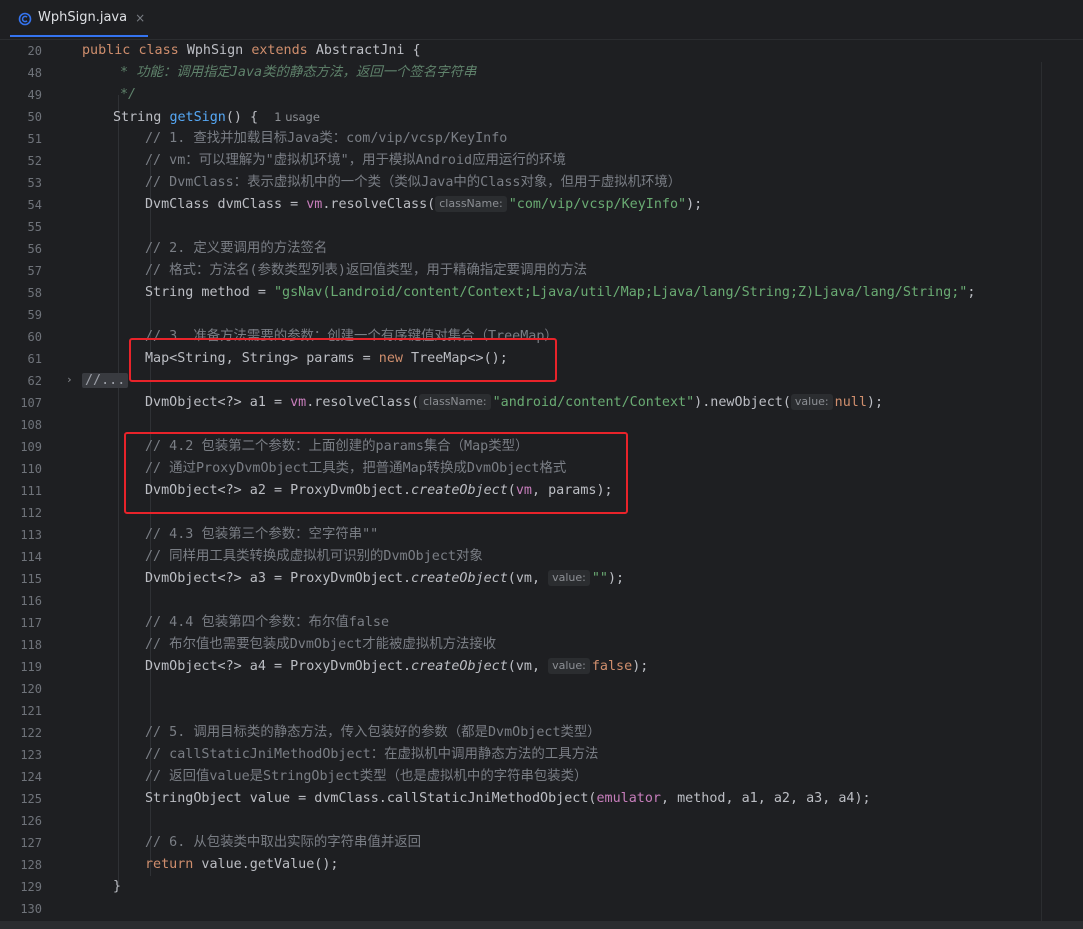  What do you see at coordinates (599, 578) in the screenshot?
I see `string-literal: ""` at bounding box center [599, 578].